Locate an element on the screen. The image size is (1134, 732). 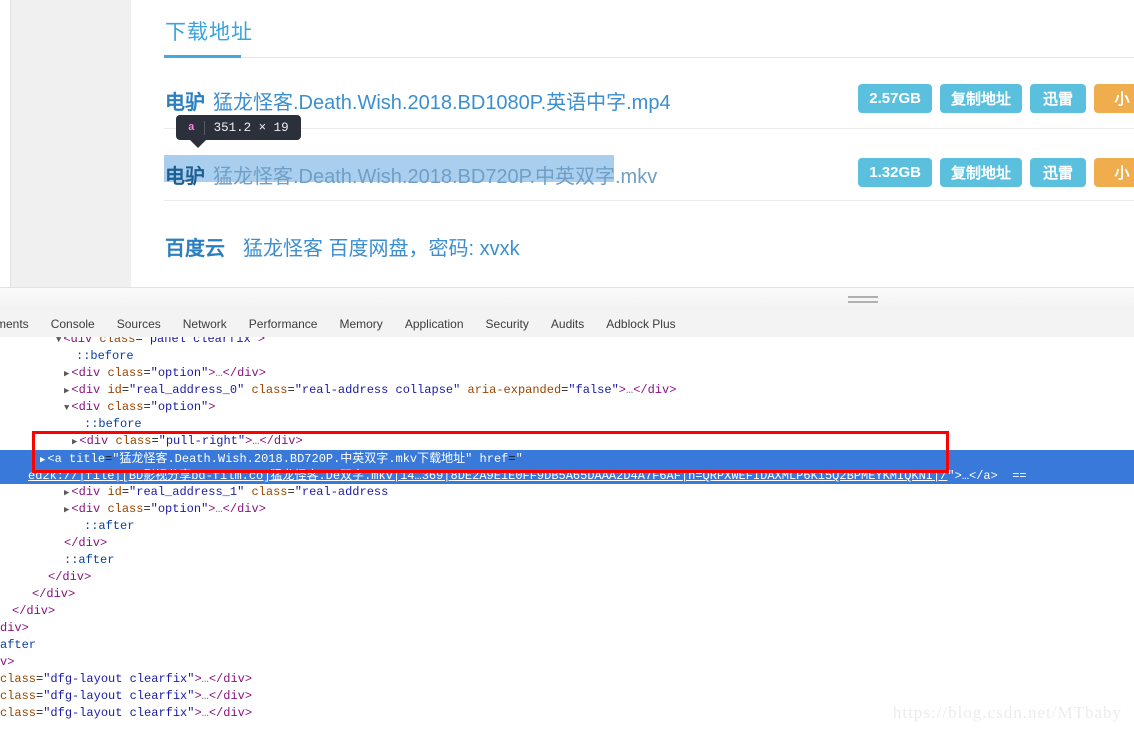
devtools-tab: Network is located at coordinates (205, 324).